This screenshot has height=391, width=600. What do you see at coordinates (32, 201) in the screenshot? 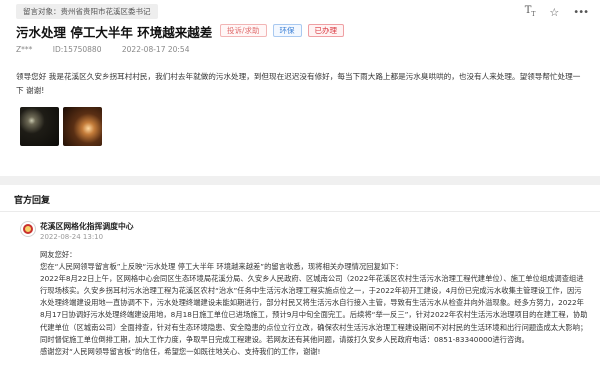
I see `section-title: 官方回复` at bounding box center [32, 201].